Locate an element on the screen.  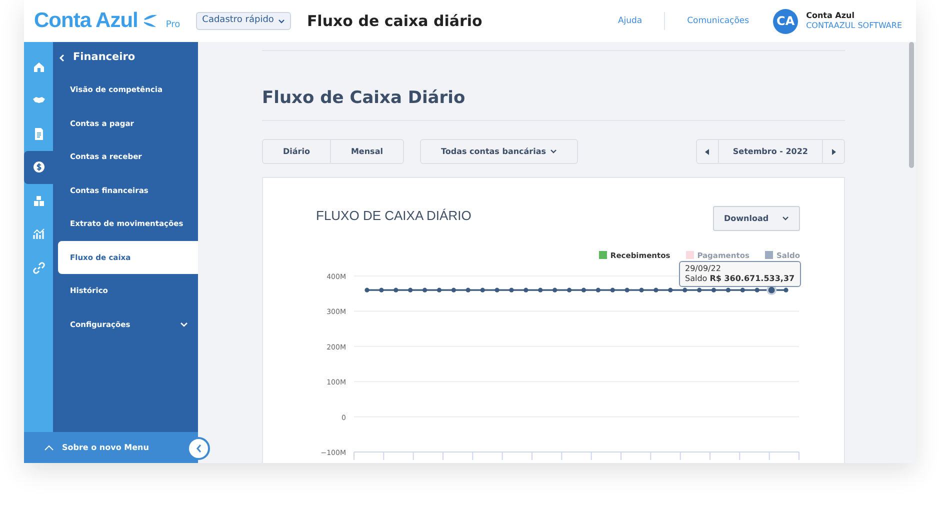
download-dropdown: Download is located at coordinates (756, 219).